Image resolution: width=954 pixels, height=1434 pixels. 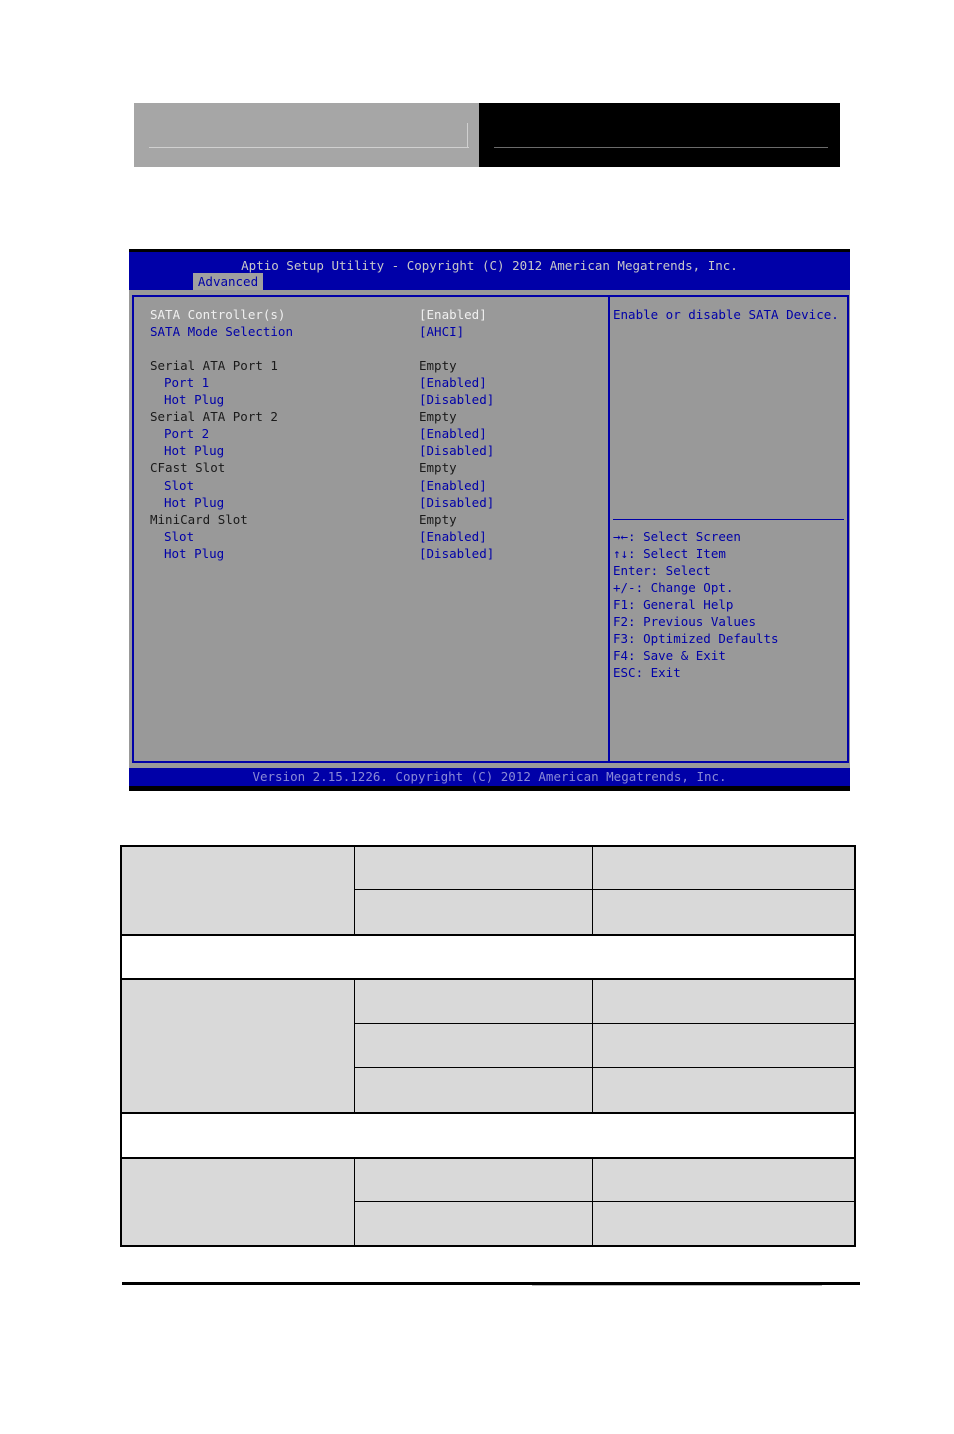 I want to click on status-minicard-slot: Empty, so click(x=438, y=519).